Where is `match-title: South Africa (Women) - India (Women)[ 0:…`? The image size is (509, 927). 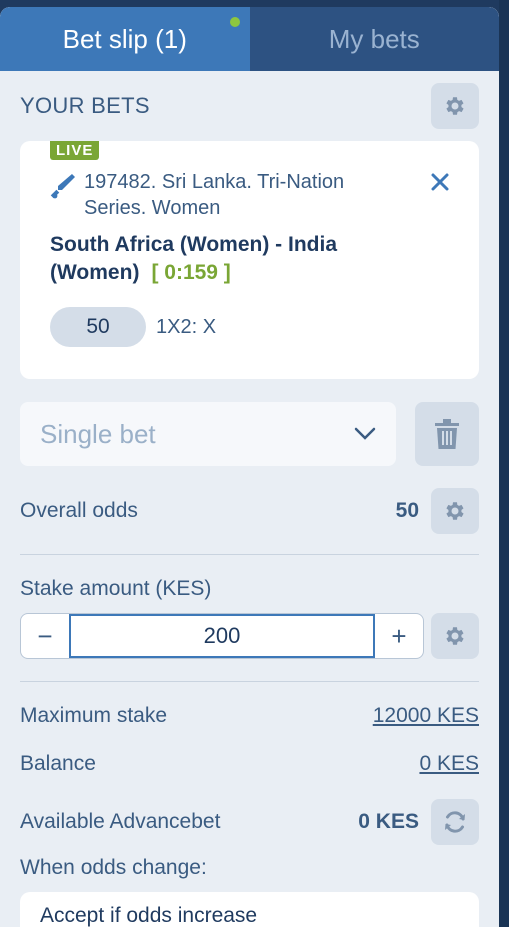 match-title: South Africa (Women) - India (Women)[ 0:… is located at coordinates (215, 259).